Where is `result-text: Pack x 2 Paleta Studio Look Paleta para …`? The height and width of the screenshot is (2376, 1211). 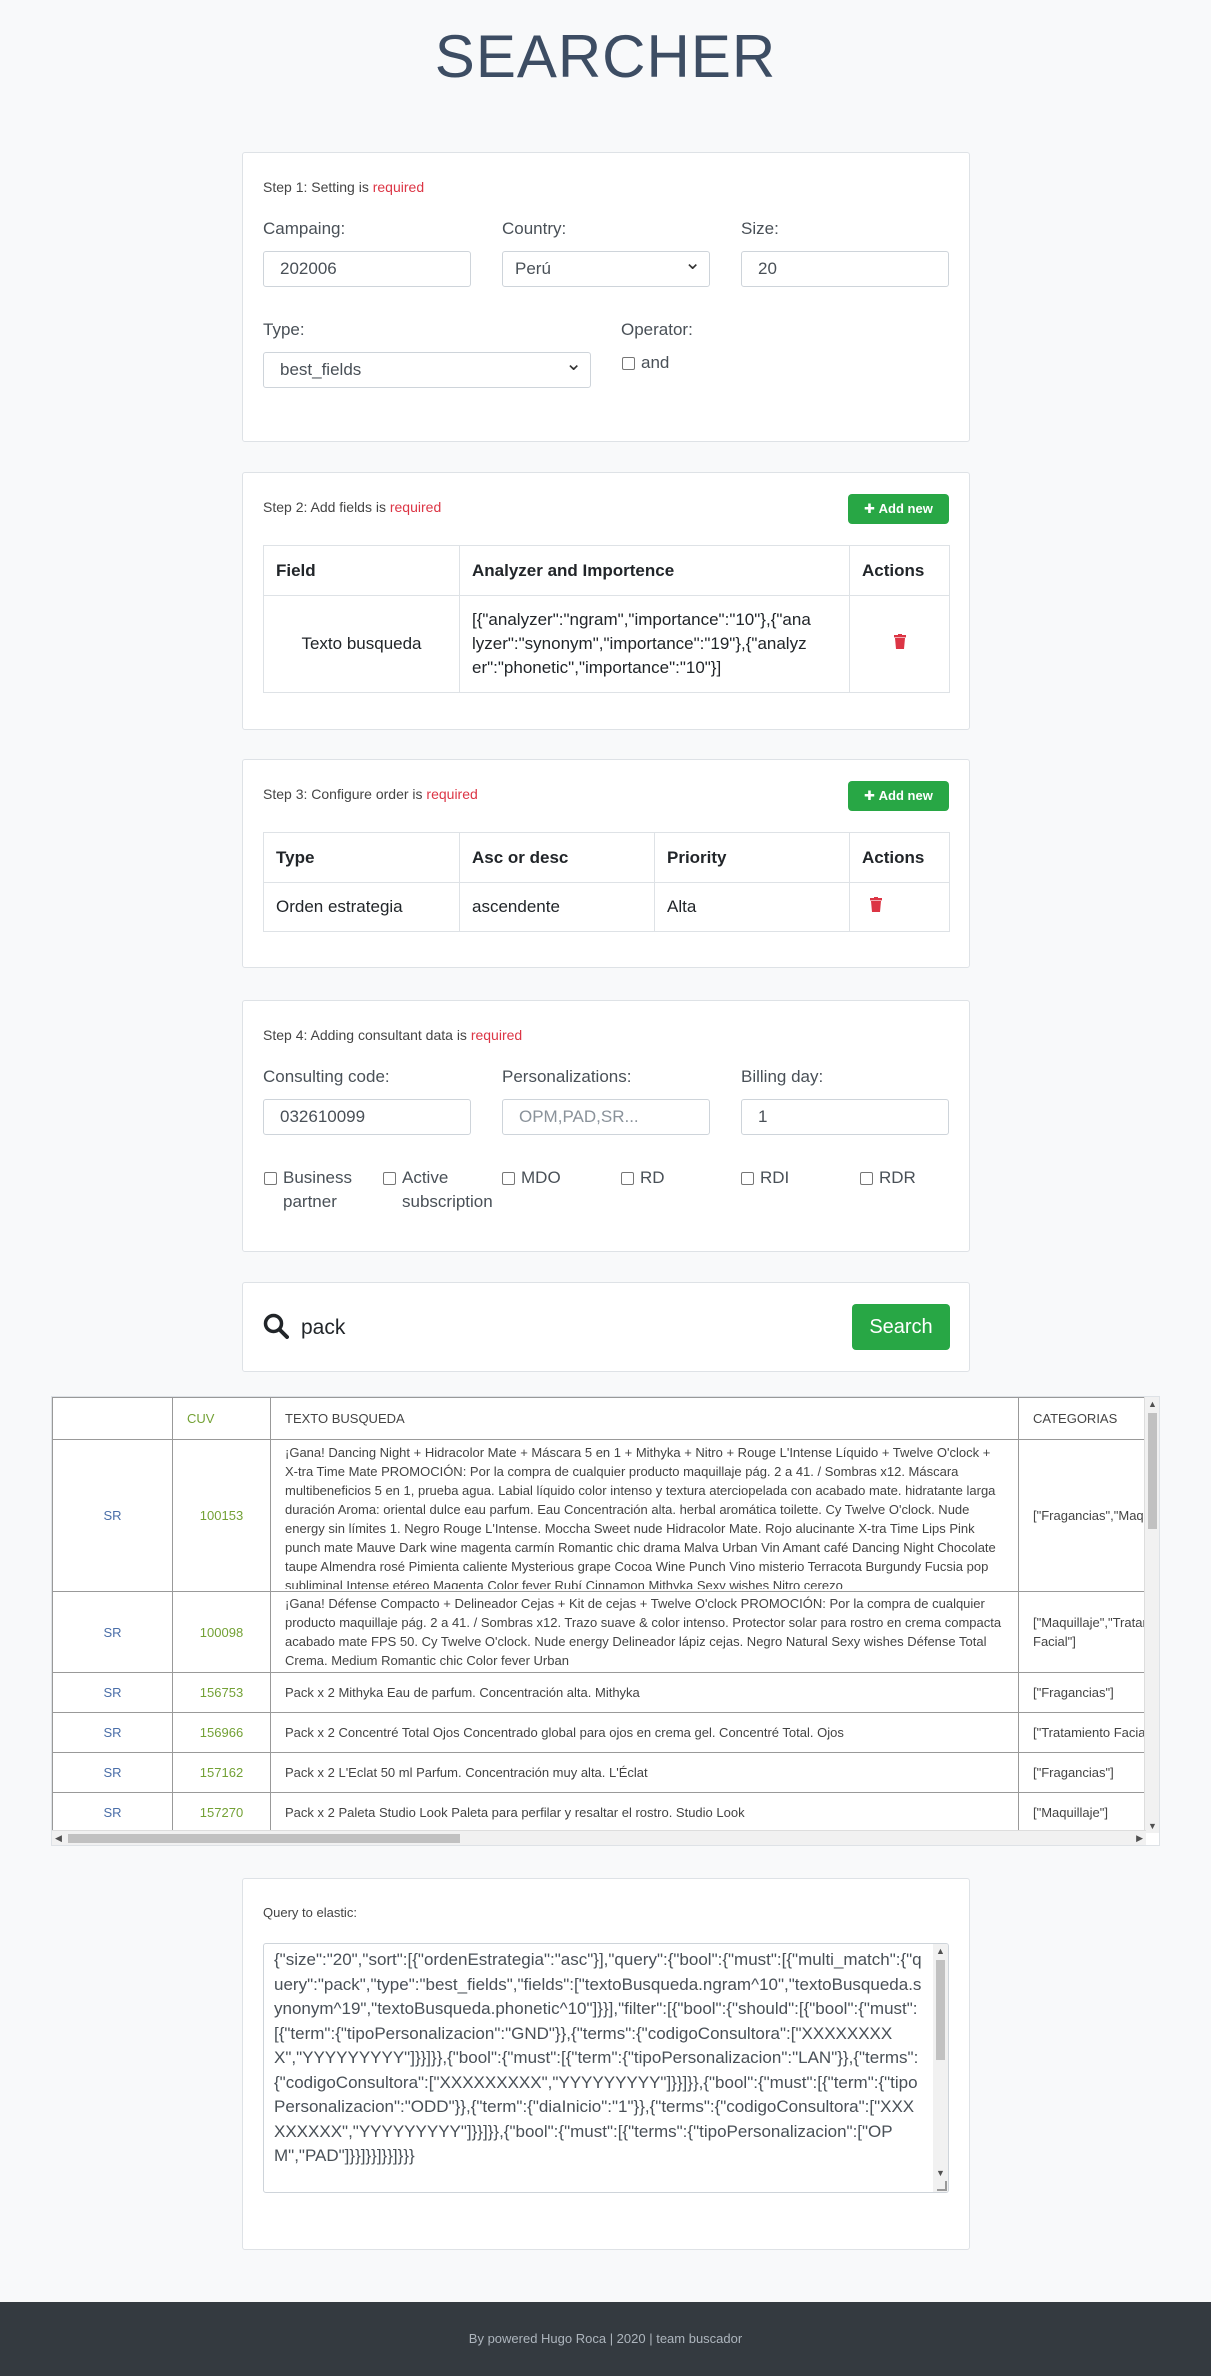
result-text: Pack x 2 Paleta Studio Look Paleta para … is located at coordinates (644, 1812).